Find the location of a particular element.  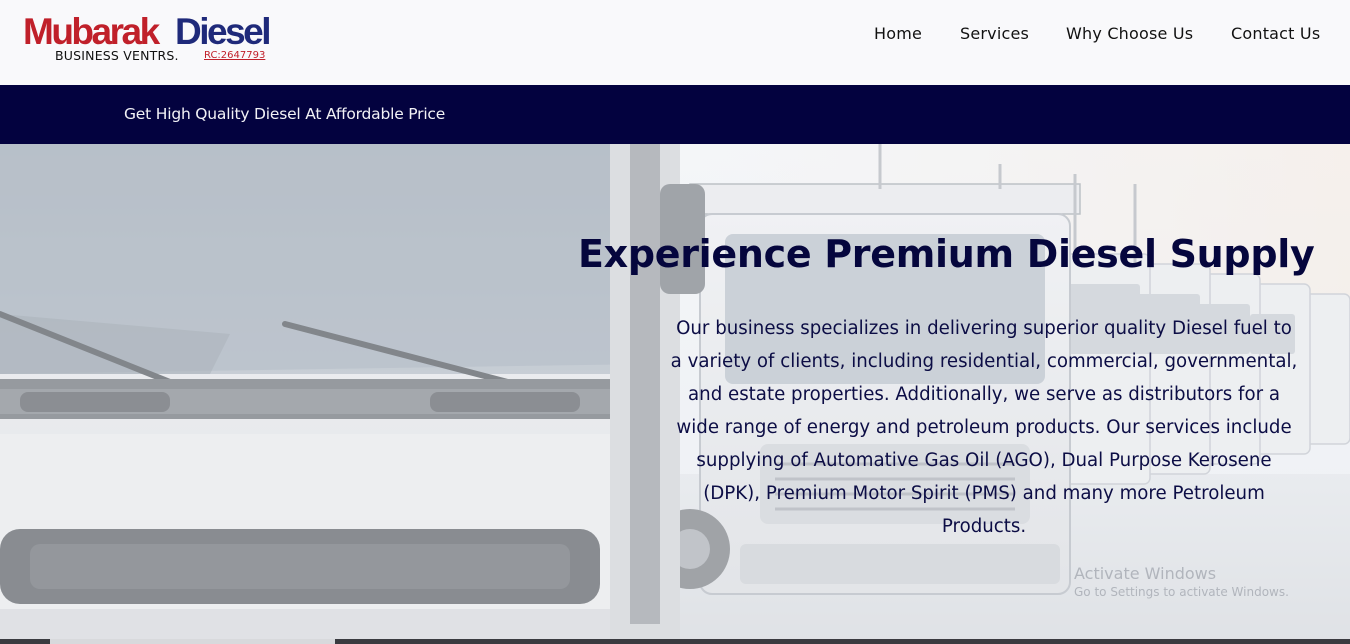

logo-subtitle: BUSINESS VENTRS. is located at coordinates (117, 55).